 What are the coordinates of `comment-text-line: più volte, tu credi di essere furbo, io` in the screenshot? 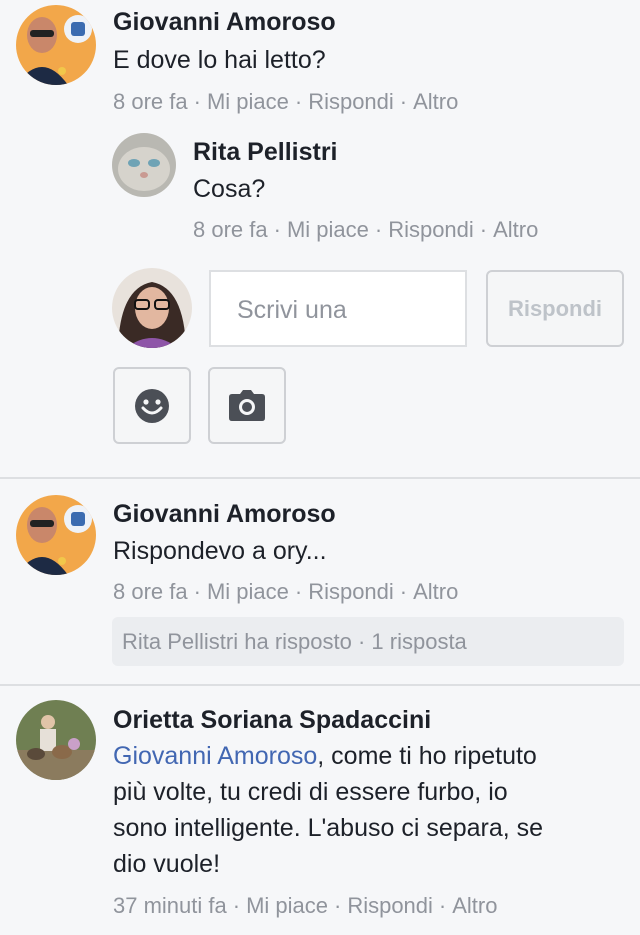 It's located at (310, 792).